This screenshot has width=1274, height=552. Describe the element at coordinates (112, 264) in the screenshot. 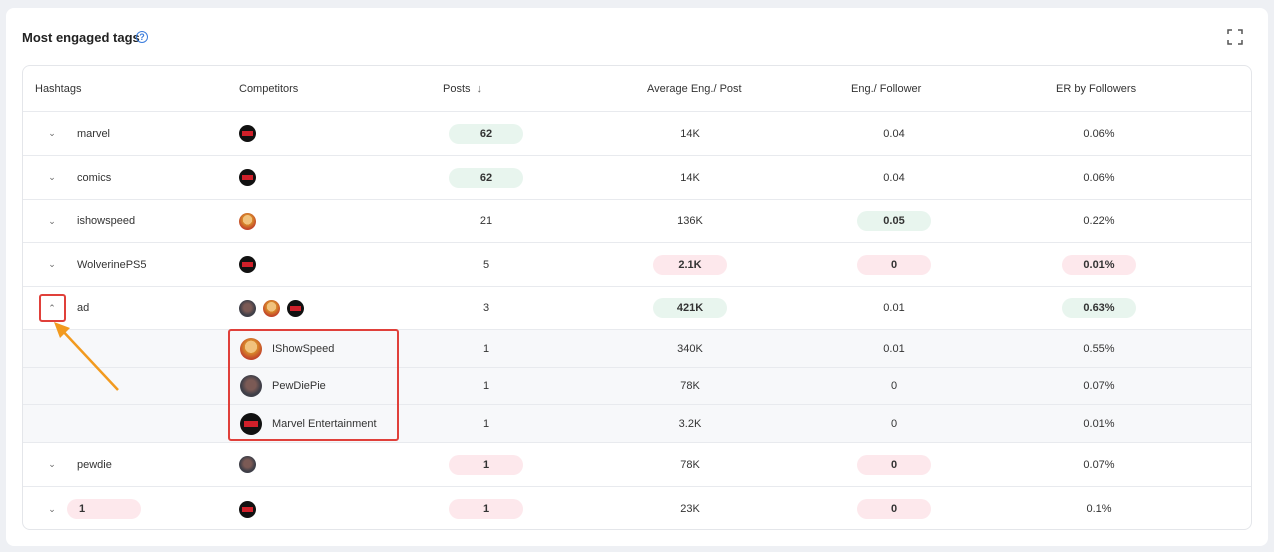

I see `hashtag: WolverinePS5` at that location.